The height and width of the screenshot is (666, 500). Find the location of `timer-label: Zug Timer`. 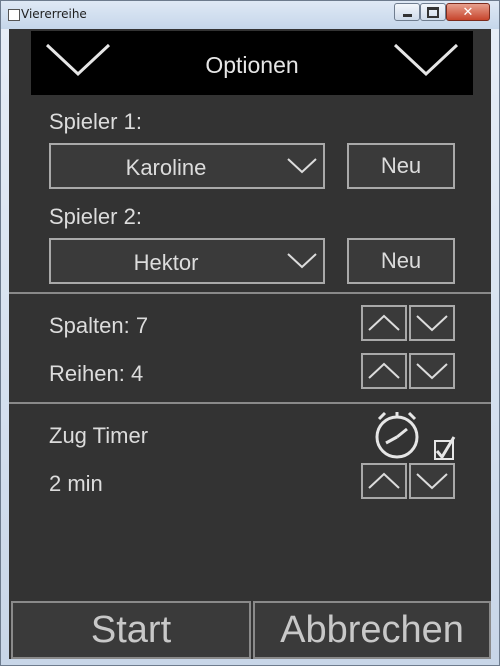

timer-label: Zug Timer is located at coordinates (99, 435).